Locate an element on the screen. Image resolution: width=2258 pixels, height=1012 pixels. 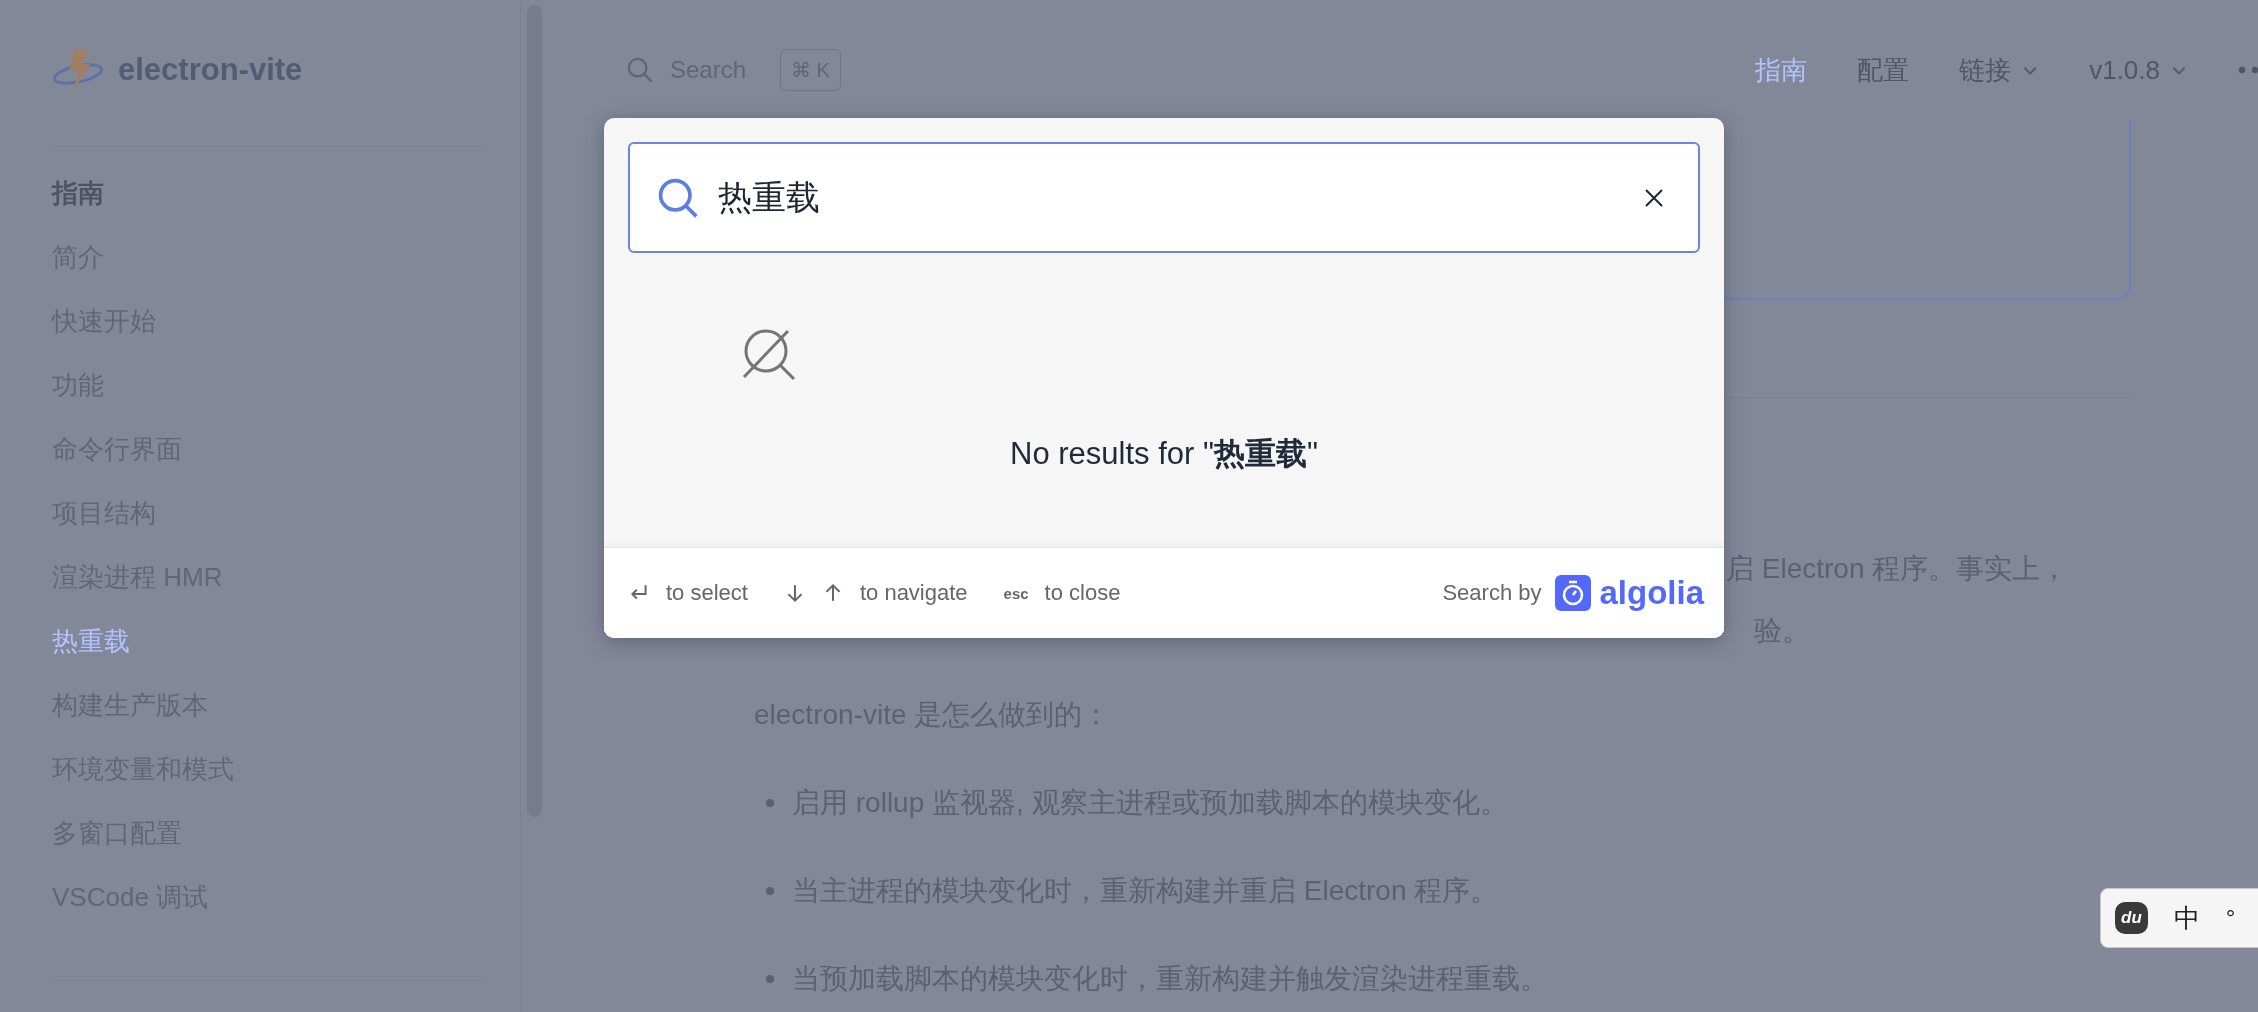
key-label: esc is located at coordinates (1016, 593).